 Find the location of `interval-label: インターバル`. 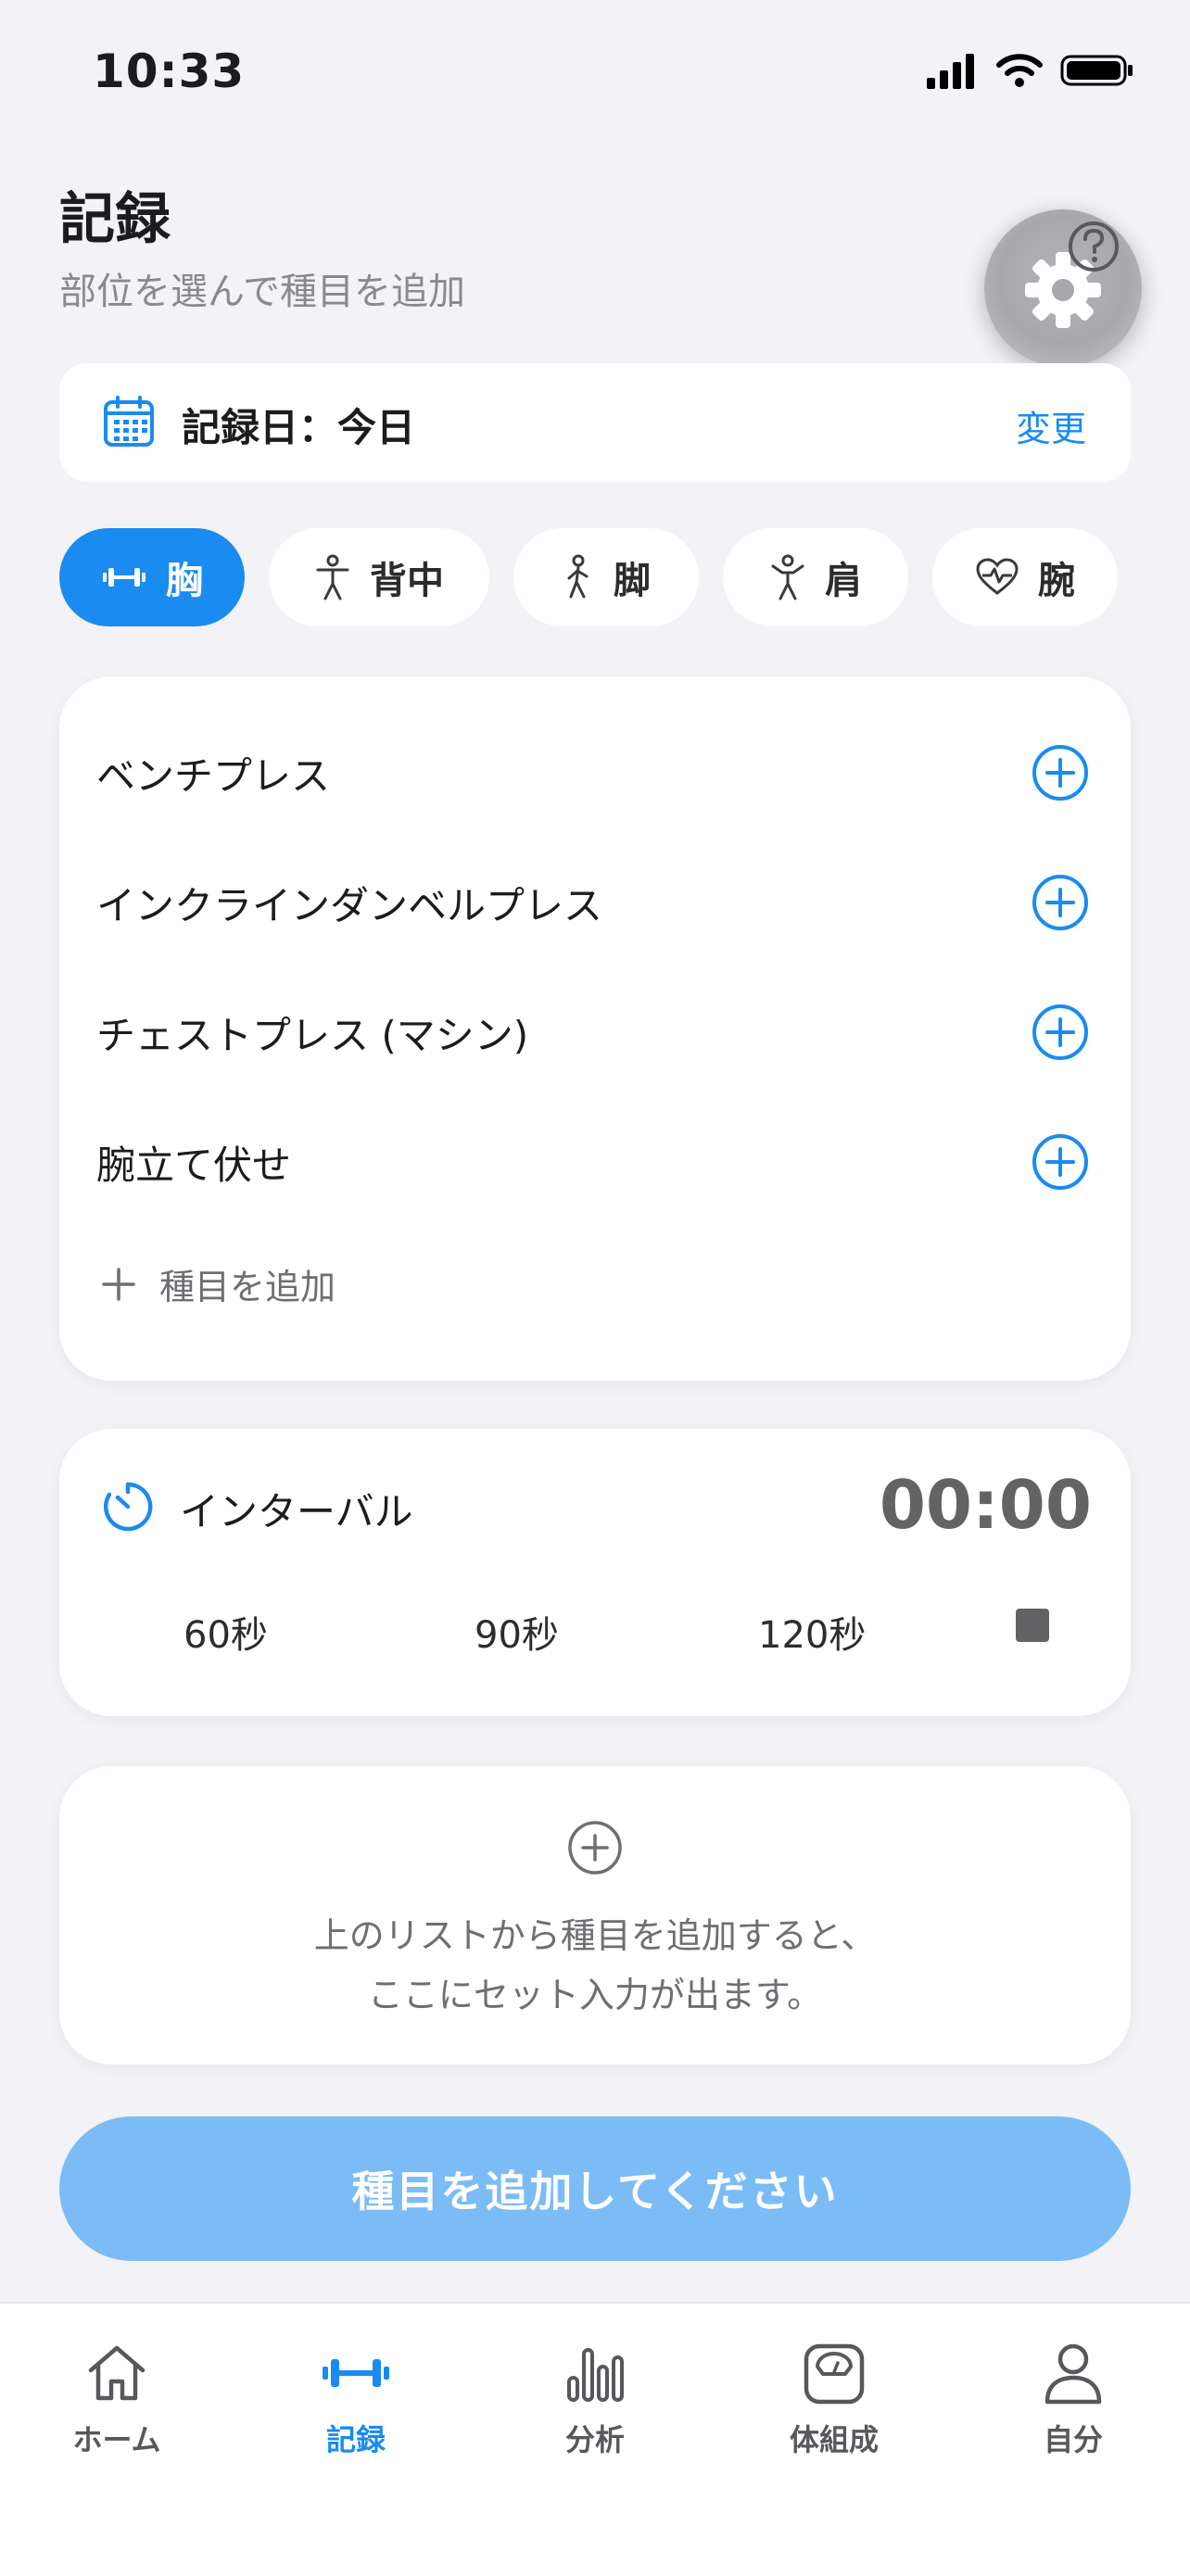

interval-label: インターバル is located at coordinates (296, 1512).